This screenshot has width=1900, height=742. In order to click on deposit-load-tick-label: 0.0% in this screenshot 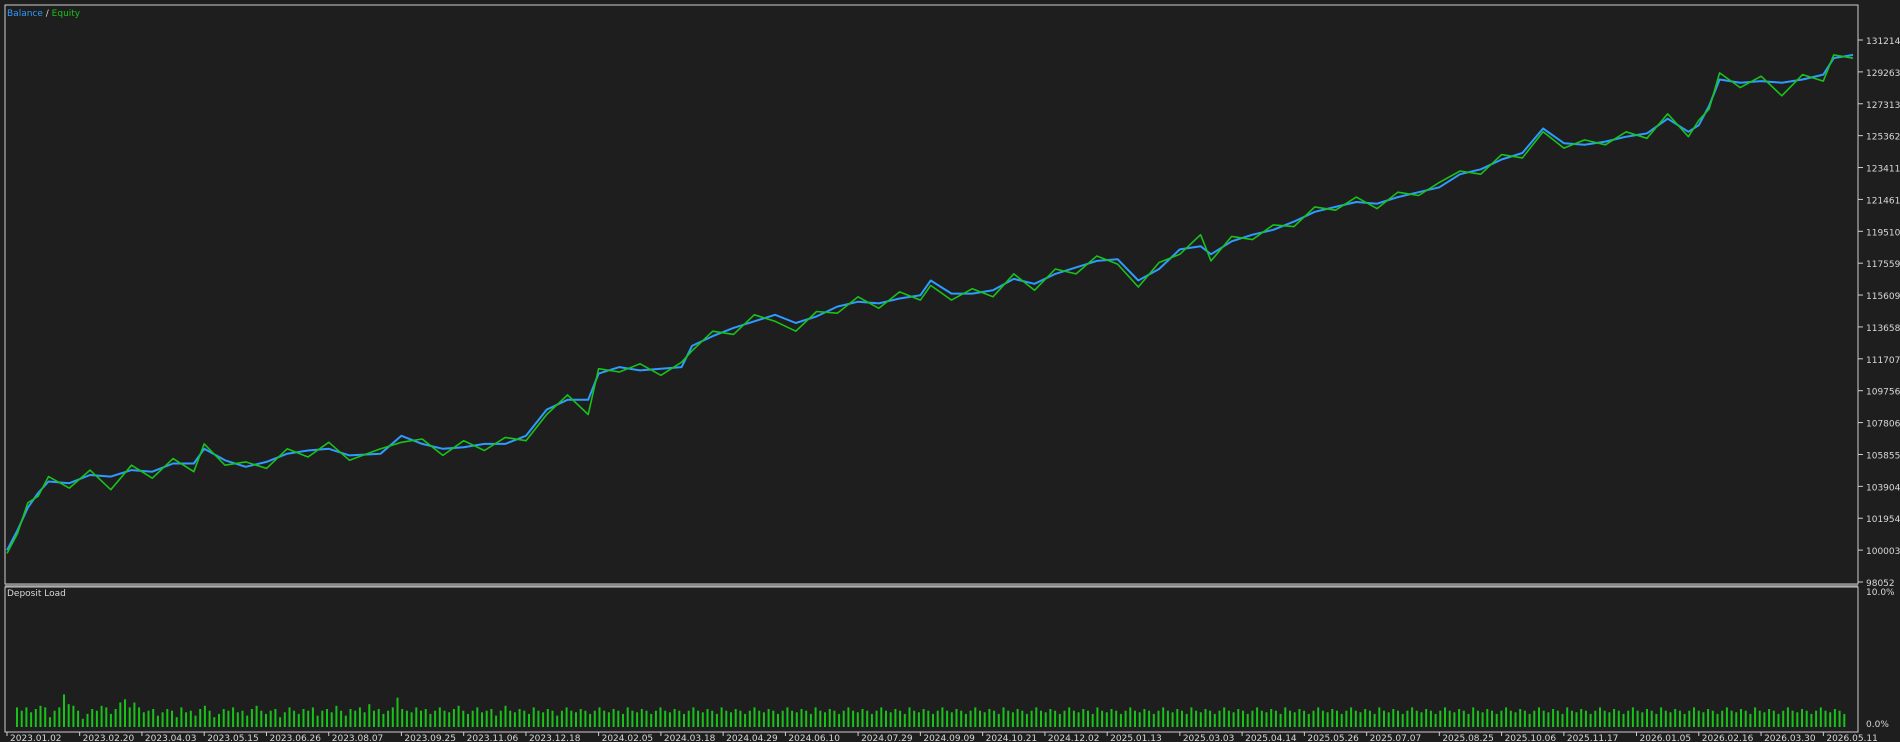, I will do `click(1877, 725)`.